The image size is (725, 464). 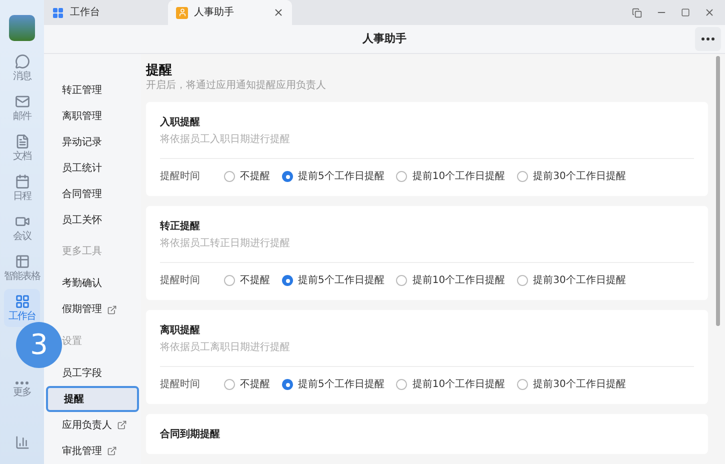 What do you see at coordinates (92, 451) in the screenshot?
I see `nav-item: 审批管理` at bounding box center [92, 451].